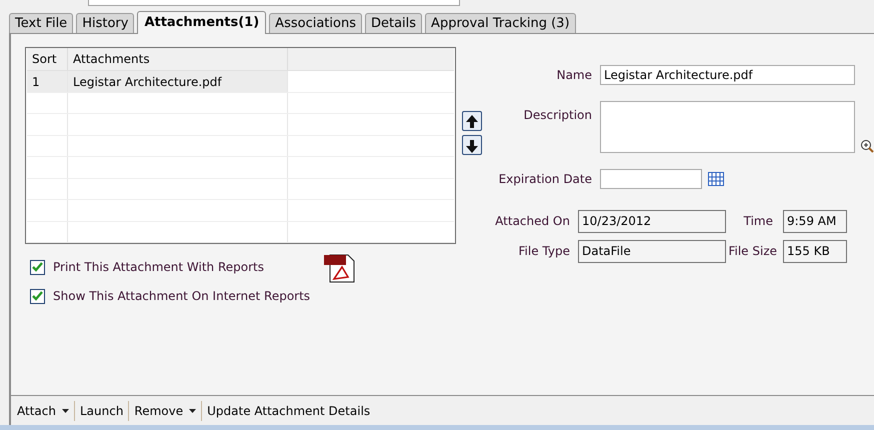  Describe the element at coordinates (758, 221) in the screenshot. I see `field-label: Time` at that location.